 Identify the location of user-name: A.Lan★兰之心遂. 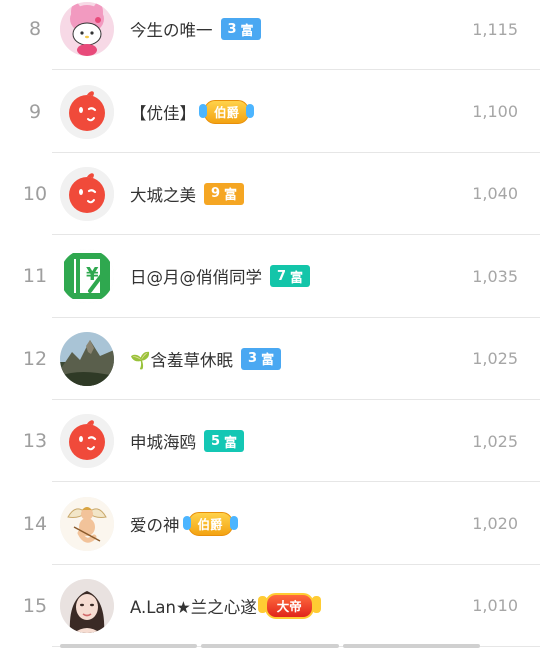
(193, 606).